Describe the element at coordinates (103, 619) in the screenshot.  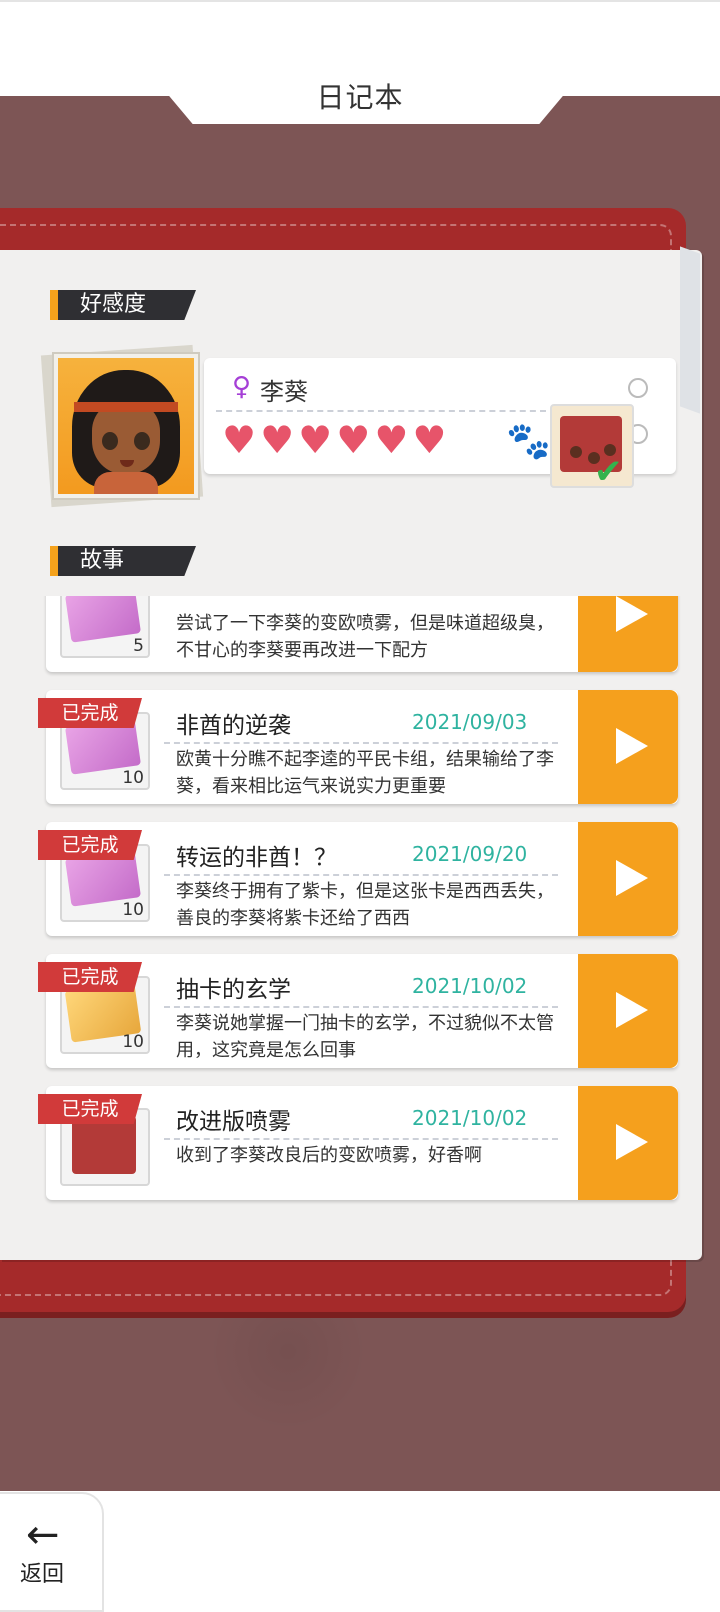
I see `pink-ticket-icon` at that location.